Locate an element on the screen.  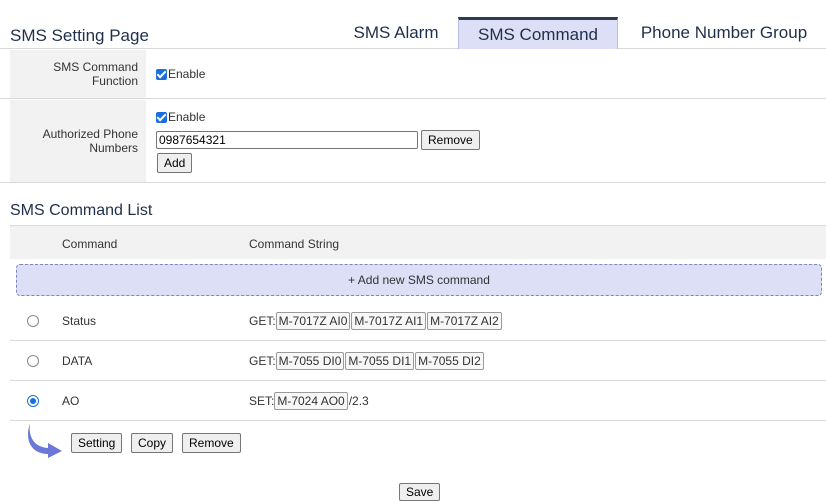
command-radio-data is located at coordinates (33, 361).